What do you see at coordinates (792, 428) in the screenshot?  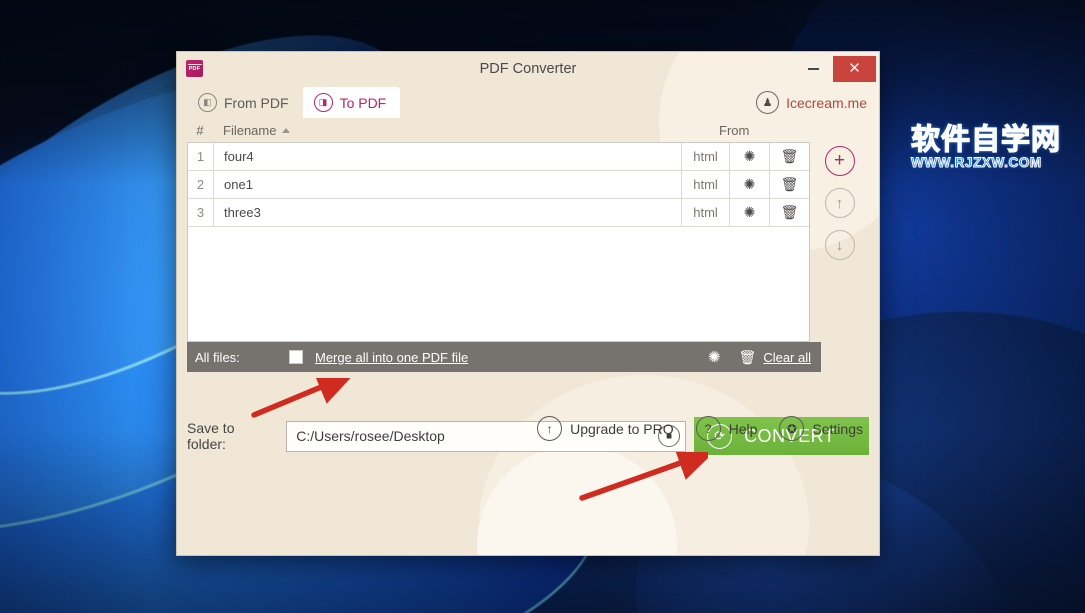 I see `gear-icon: ✪` at bounding box center [792, 428].